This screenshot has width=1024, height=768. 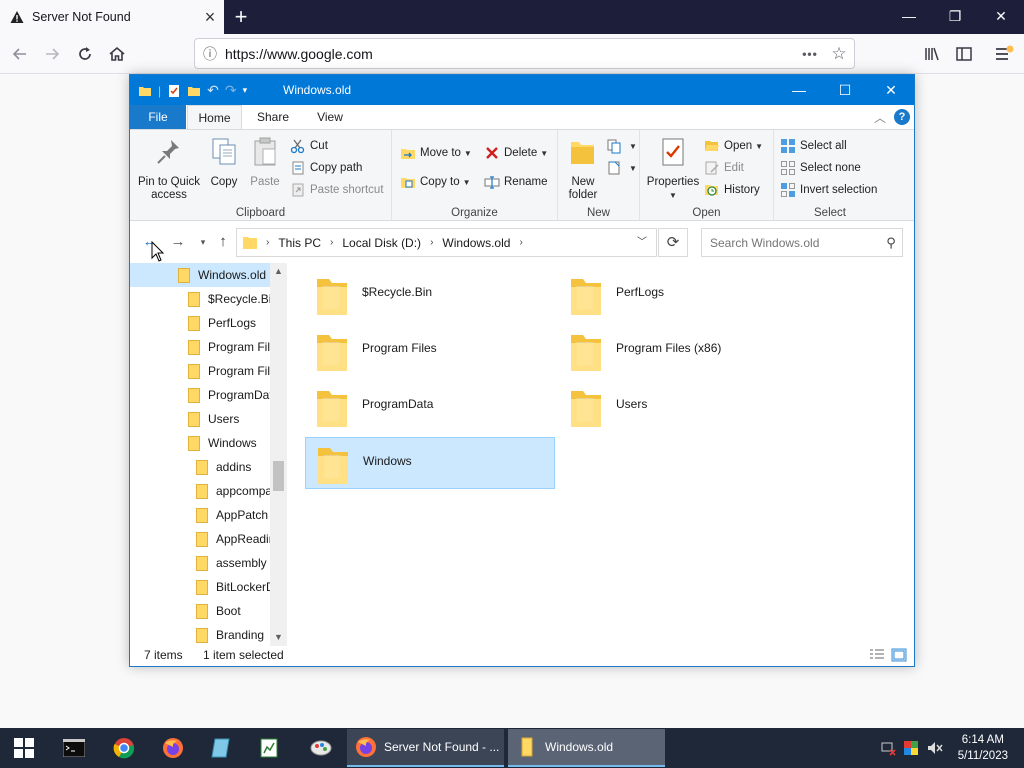 I want to click on copy-button: Copy, so click(x=224, y=162).